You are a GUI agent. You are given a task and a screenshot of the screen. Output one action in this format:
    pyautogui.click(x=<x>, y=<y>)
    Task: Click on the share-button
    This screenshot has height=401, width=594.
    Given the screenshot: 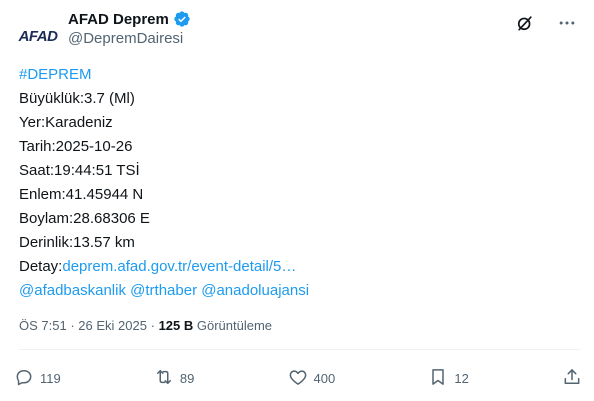 What is the action you would take?
    pyautogui.click(x=572, y=378)
    